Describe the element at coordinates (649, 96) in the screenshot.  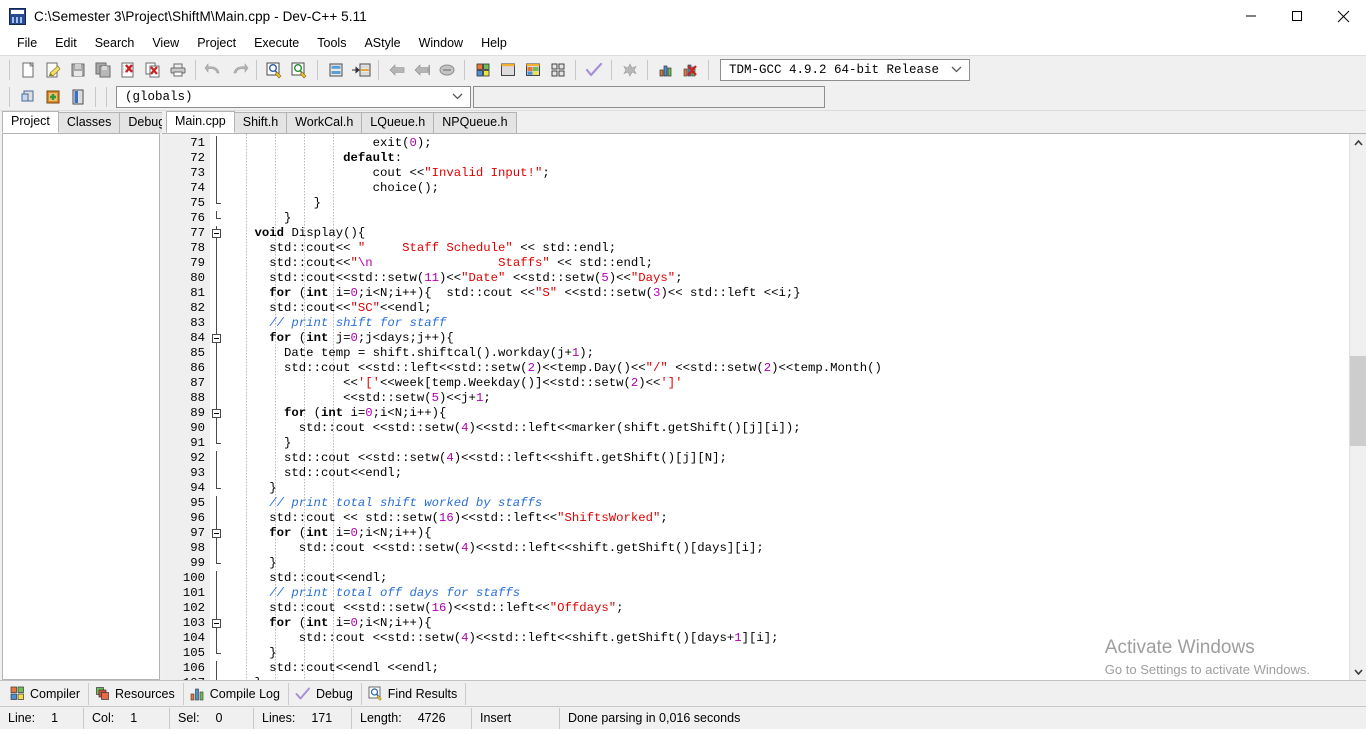
I see `auxiliary-field` at that location.